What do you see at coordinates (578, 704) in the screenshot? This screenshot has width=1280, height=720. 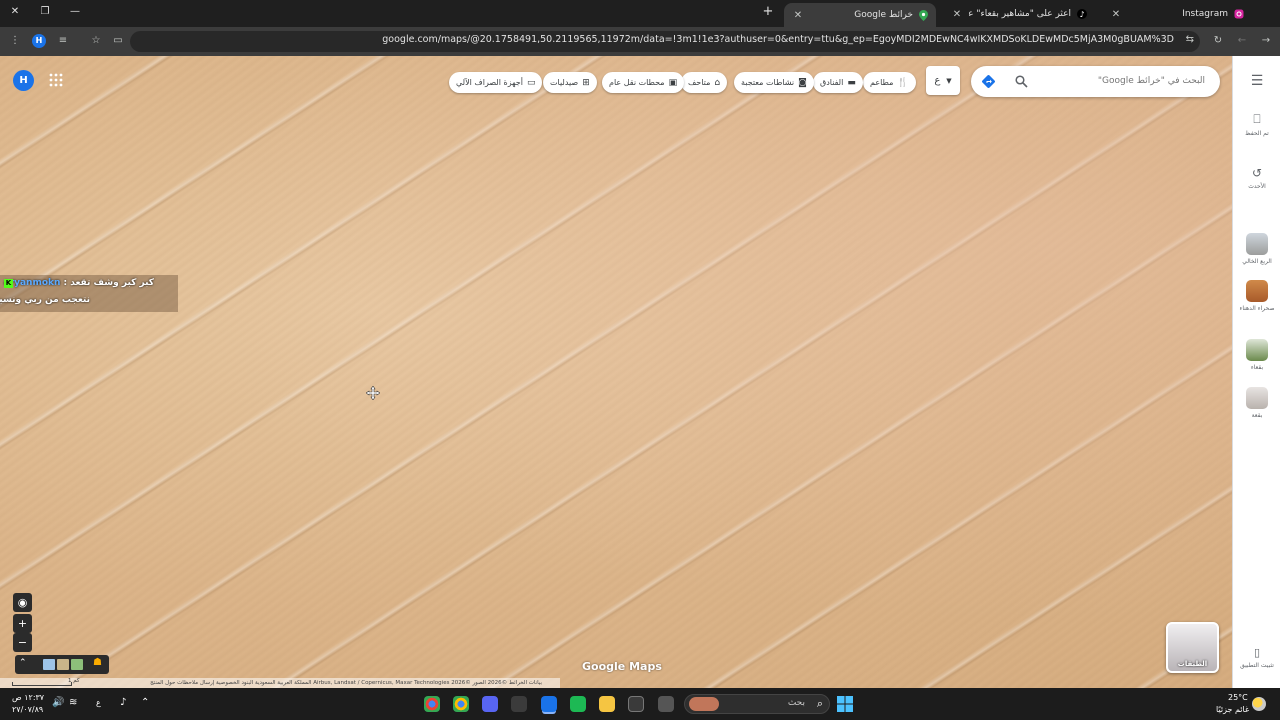 I see `kick-app-icon` at bounding box center [578, 704].